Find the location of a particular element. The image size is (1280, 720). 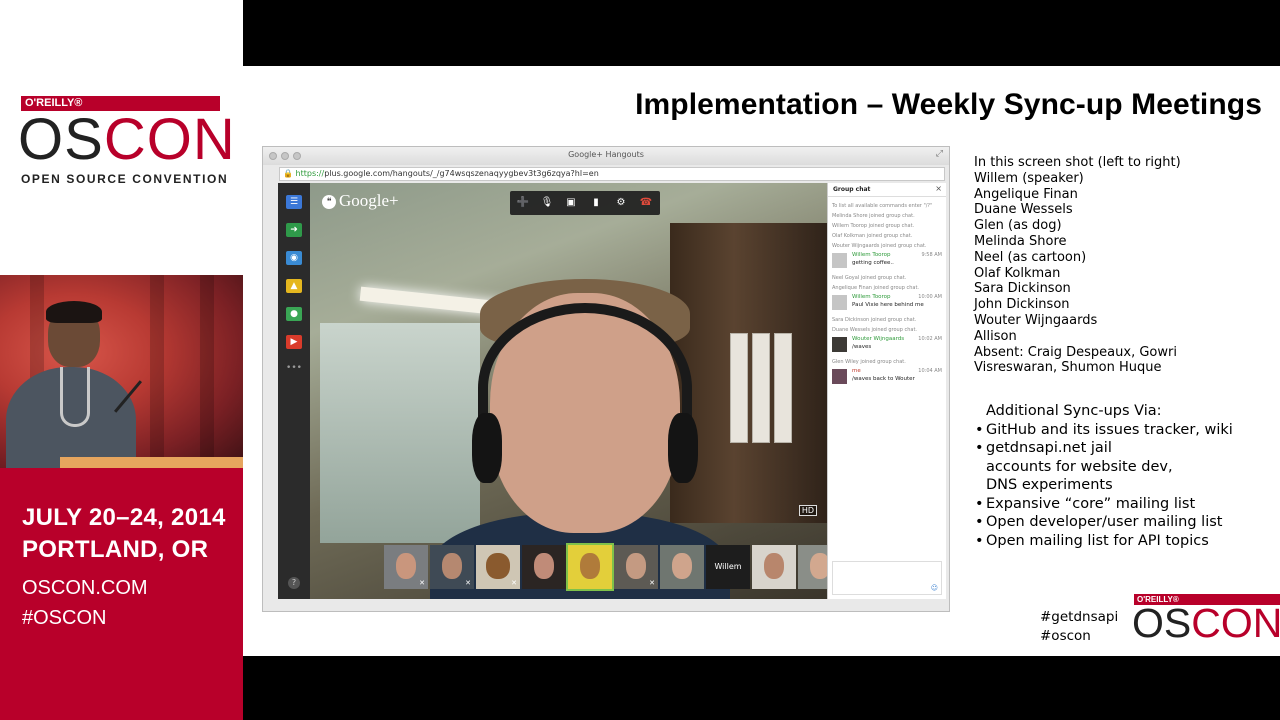

attendee-name: Neel (as cartoon) is located at coordinates (1030, 257).